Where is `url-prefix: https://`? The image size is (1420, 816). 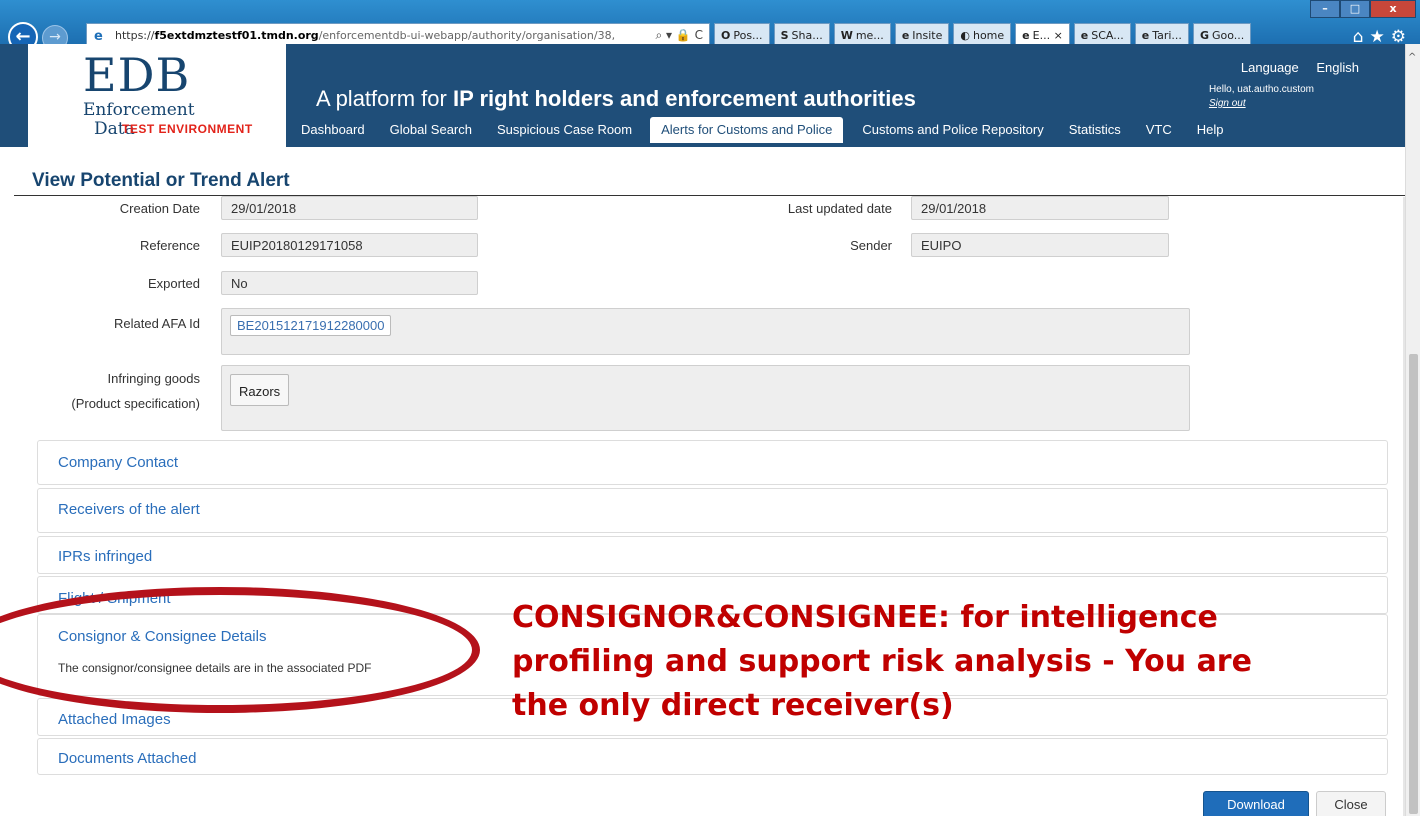
url-prefix: https:// is located at coordinates (135, 35).